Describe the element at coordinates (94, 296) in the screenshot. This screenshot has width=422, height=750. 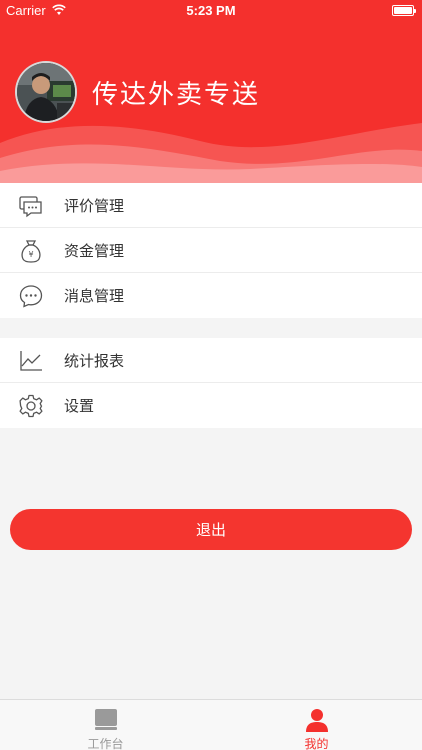
I see `menu-item-label: 消息管理` at that location.